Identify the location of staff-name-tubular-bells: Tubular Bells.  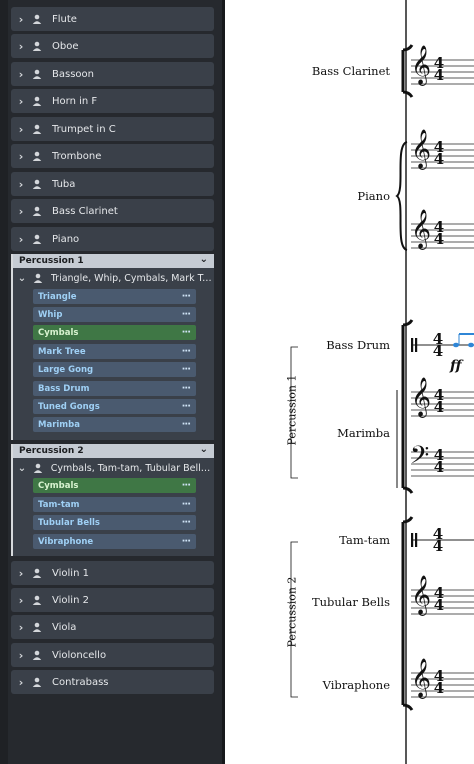
(351, 602).